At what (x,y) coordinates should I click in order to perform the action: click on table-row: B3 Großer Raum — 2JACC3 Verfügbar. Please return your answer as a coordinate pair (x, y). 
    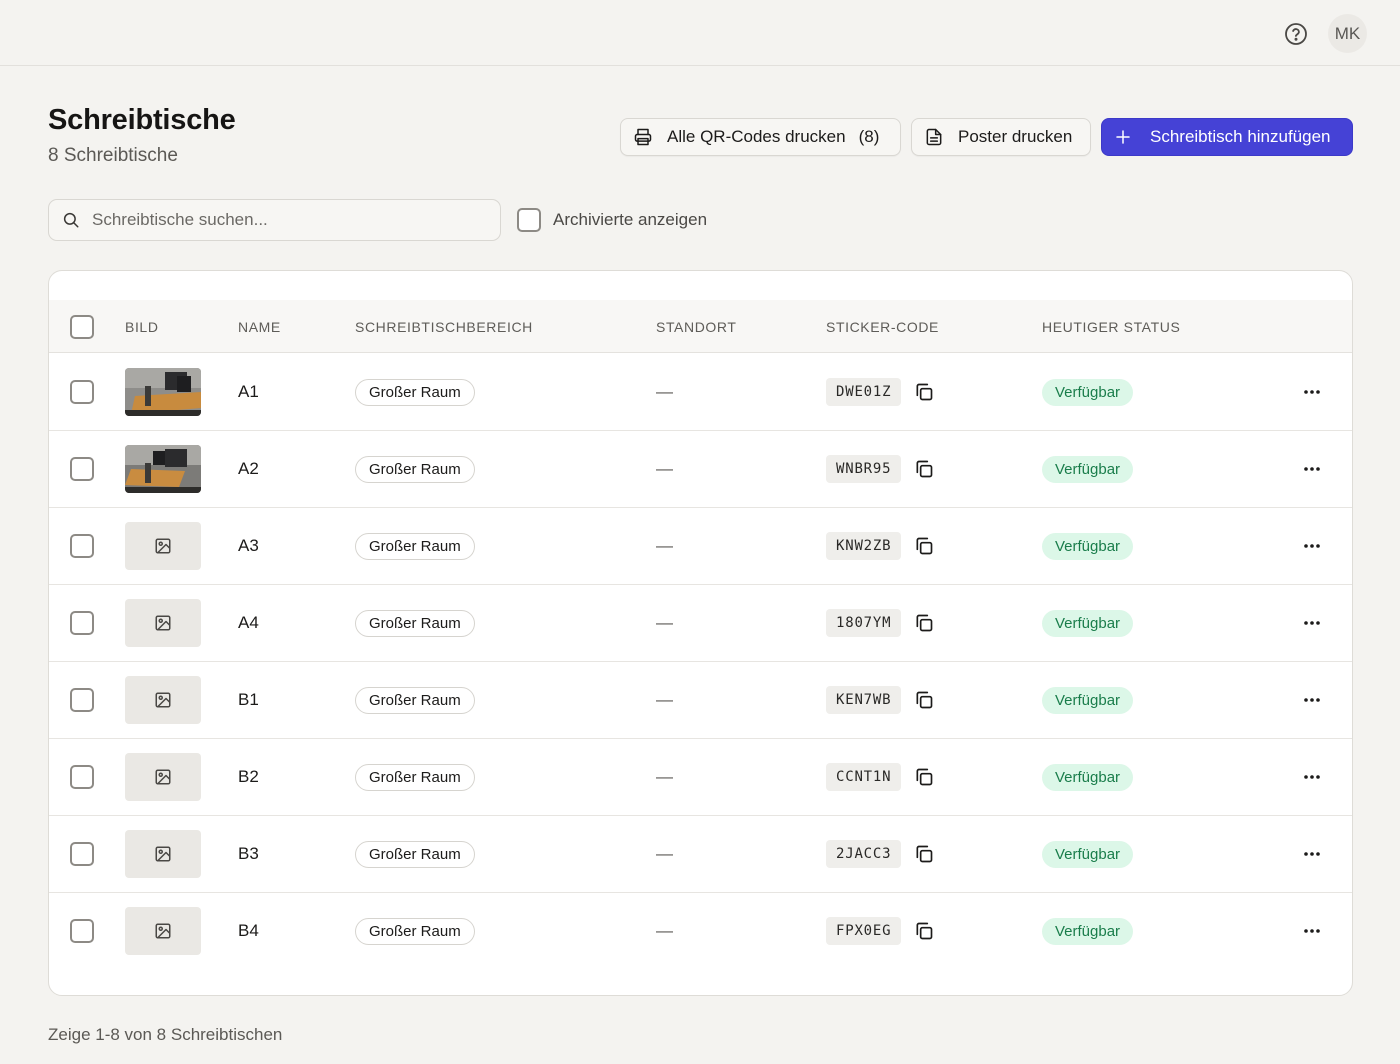
    Looking at the image, I should click on (700, 854).